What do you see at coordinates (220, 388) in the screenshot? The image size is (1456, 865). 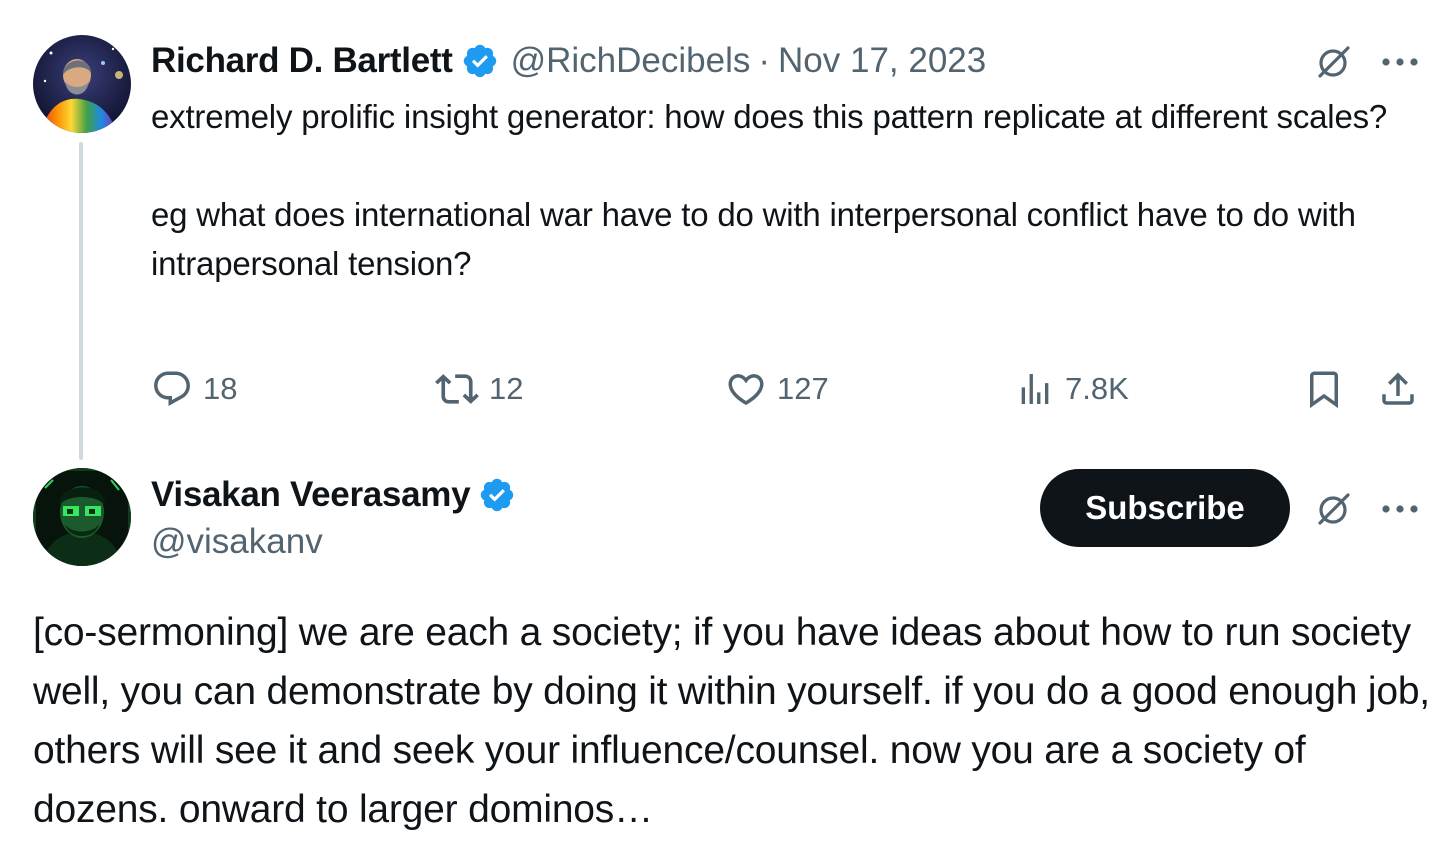 I see `reply-count: 18` at bounding box center [220, 388].